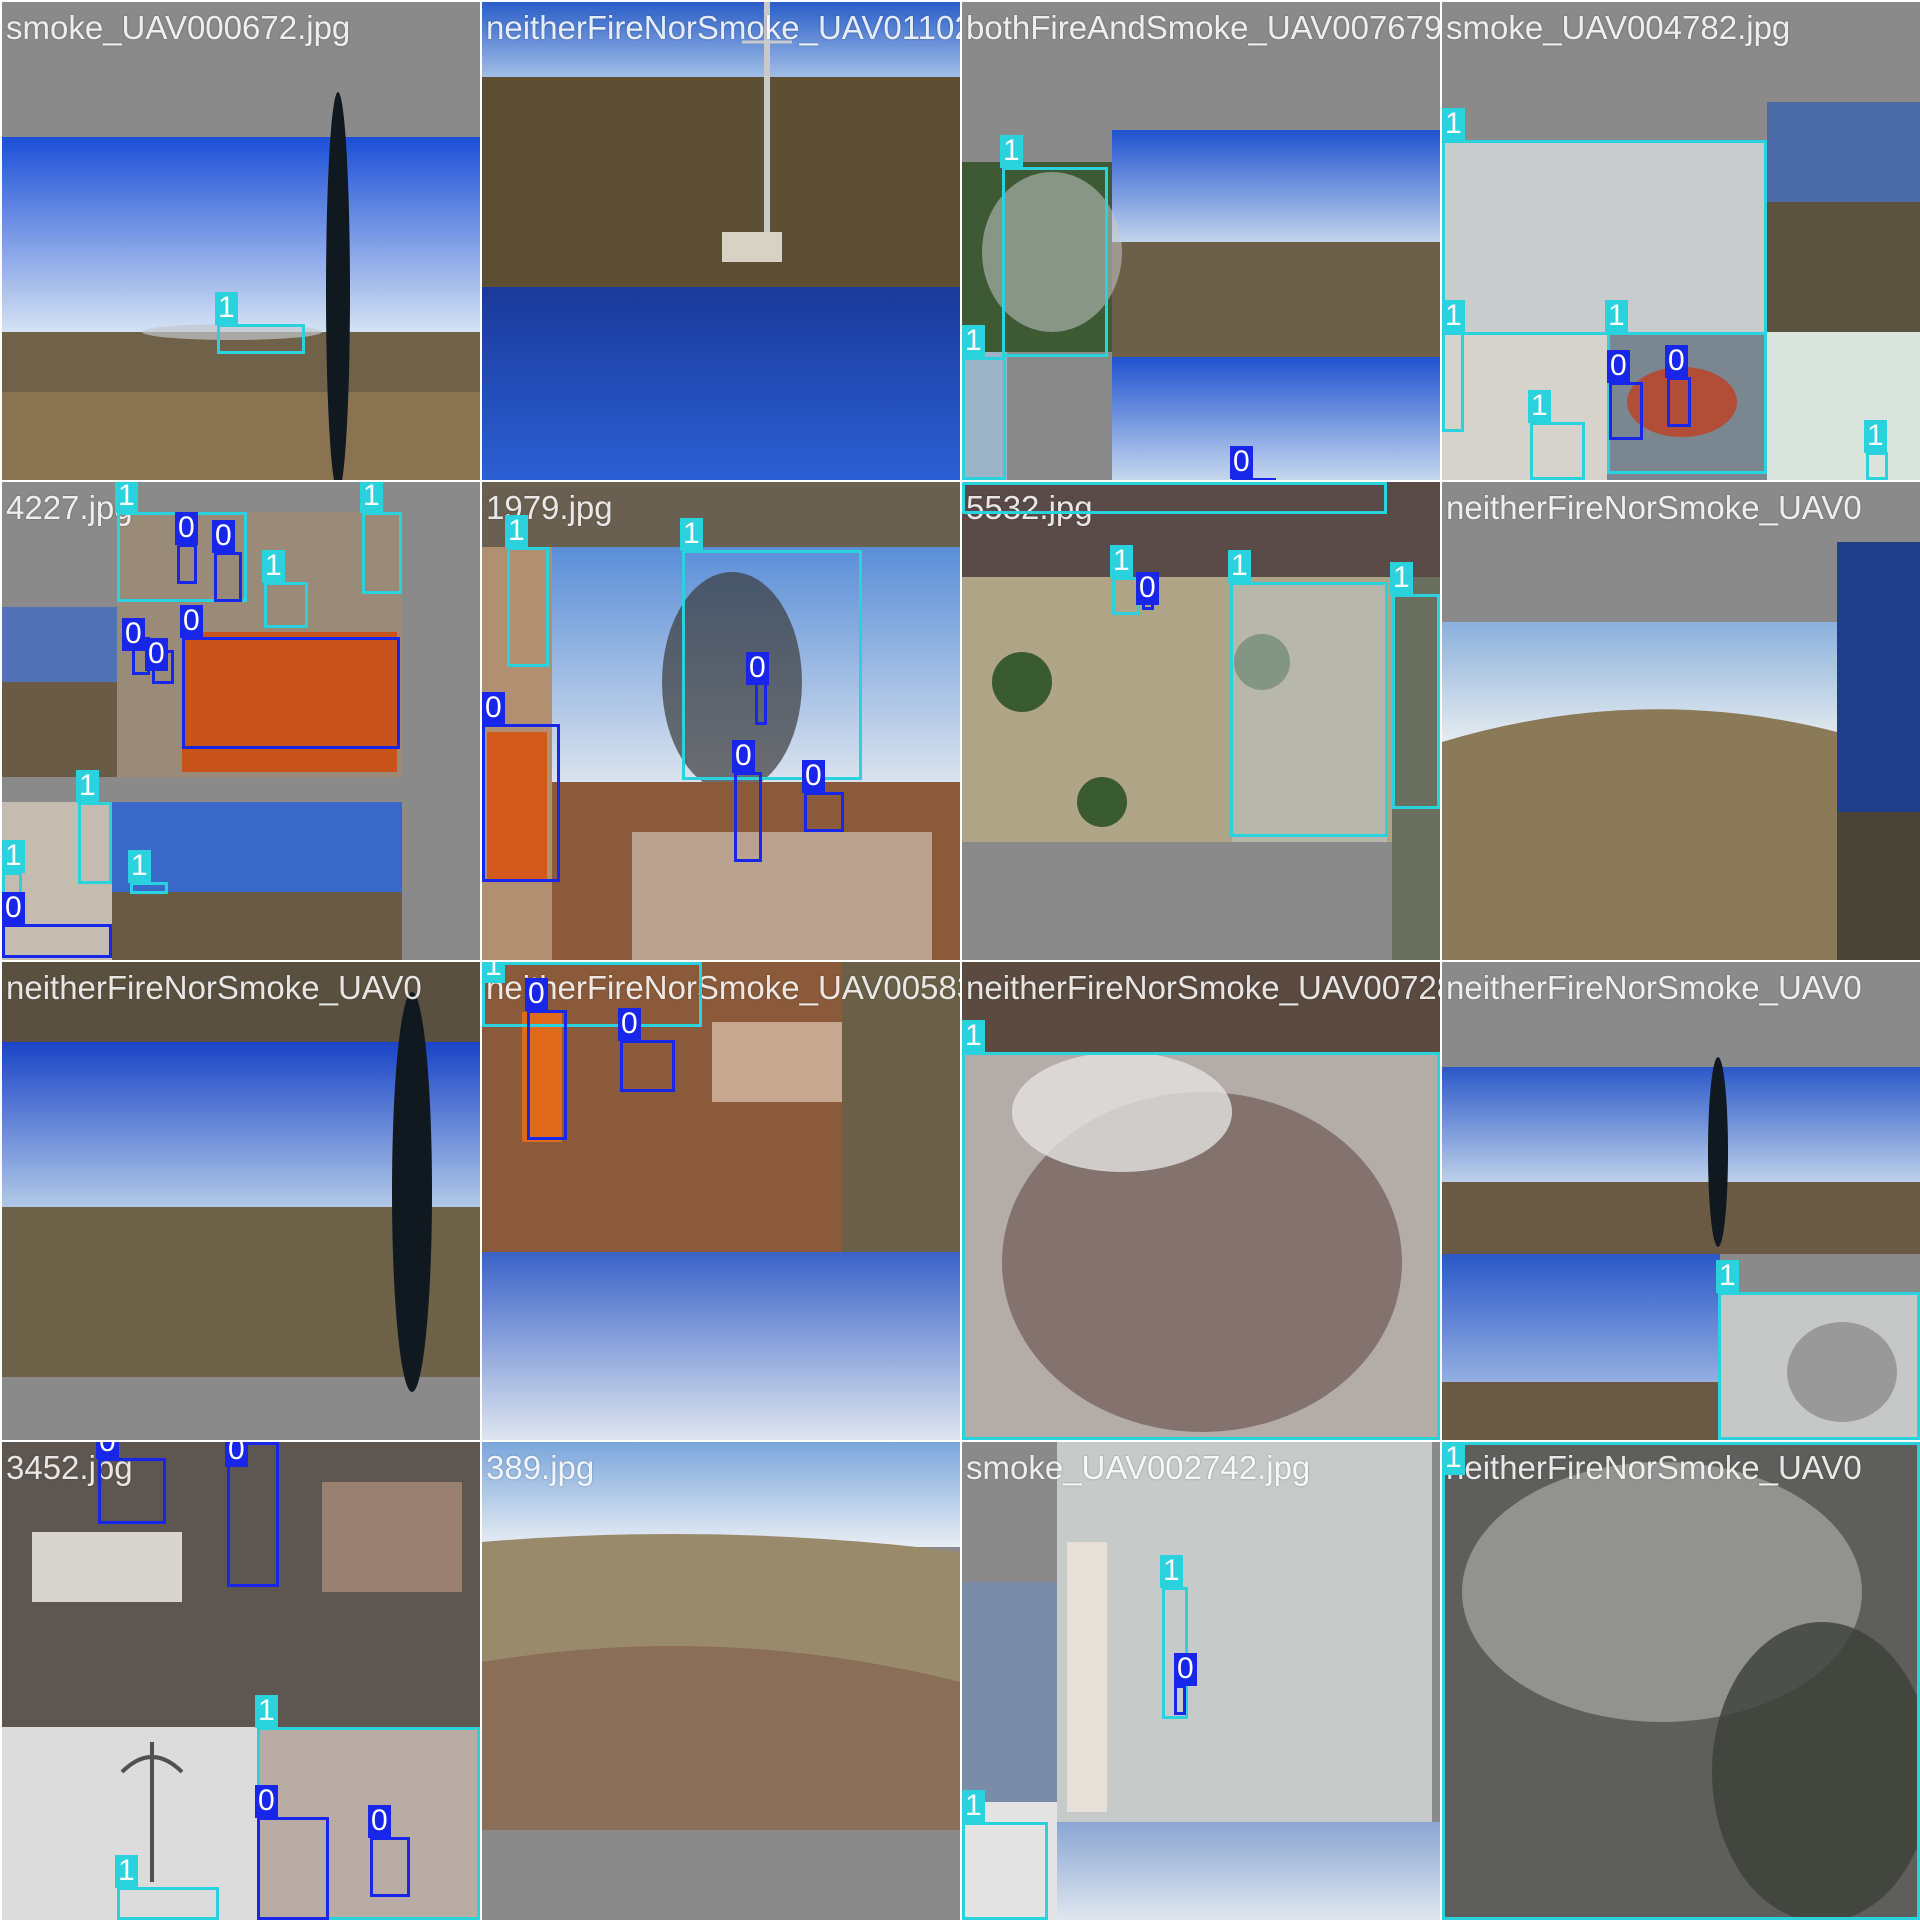 The image size is (1920, 1920). I want to click on mosaic-tile-4: smoke_UAV004782.jpg 1 1 1 1 0 0 1, so click(1681, 241).